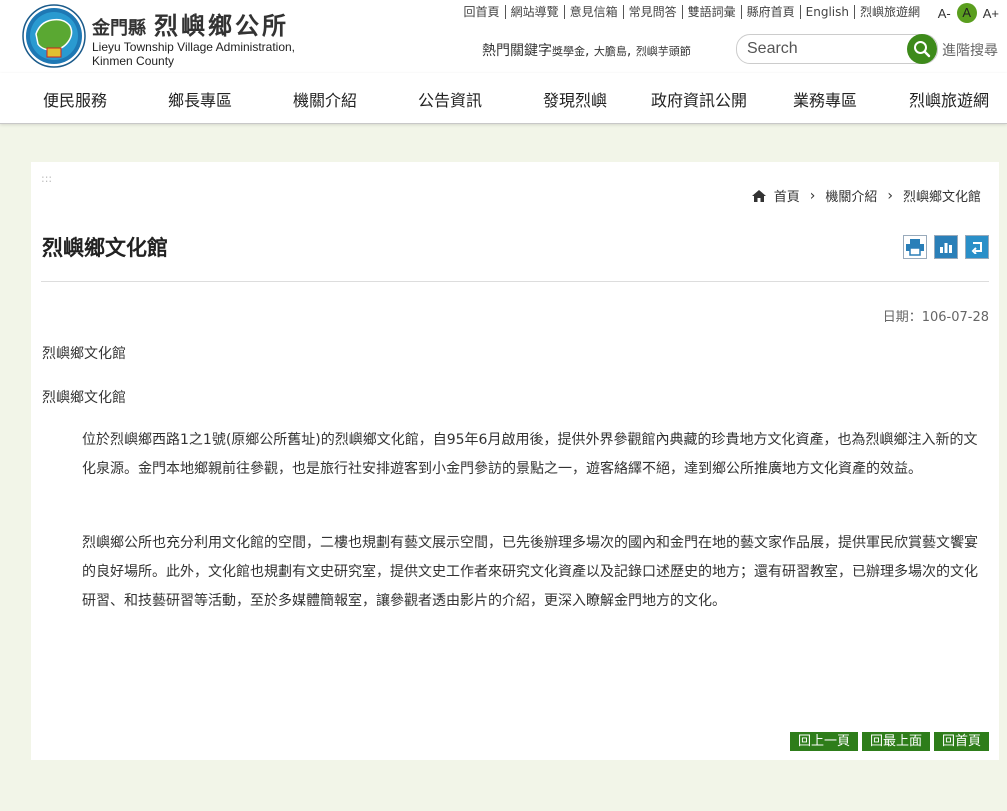  I want to click on hot-keywords-label: 熱門關鍵字, so click(517, 51).